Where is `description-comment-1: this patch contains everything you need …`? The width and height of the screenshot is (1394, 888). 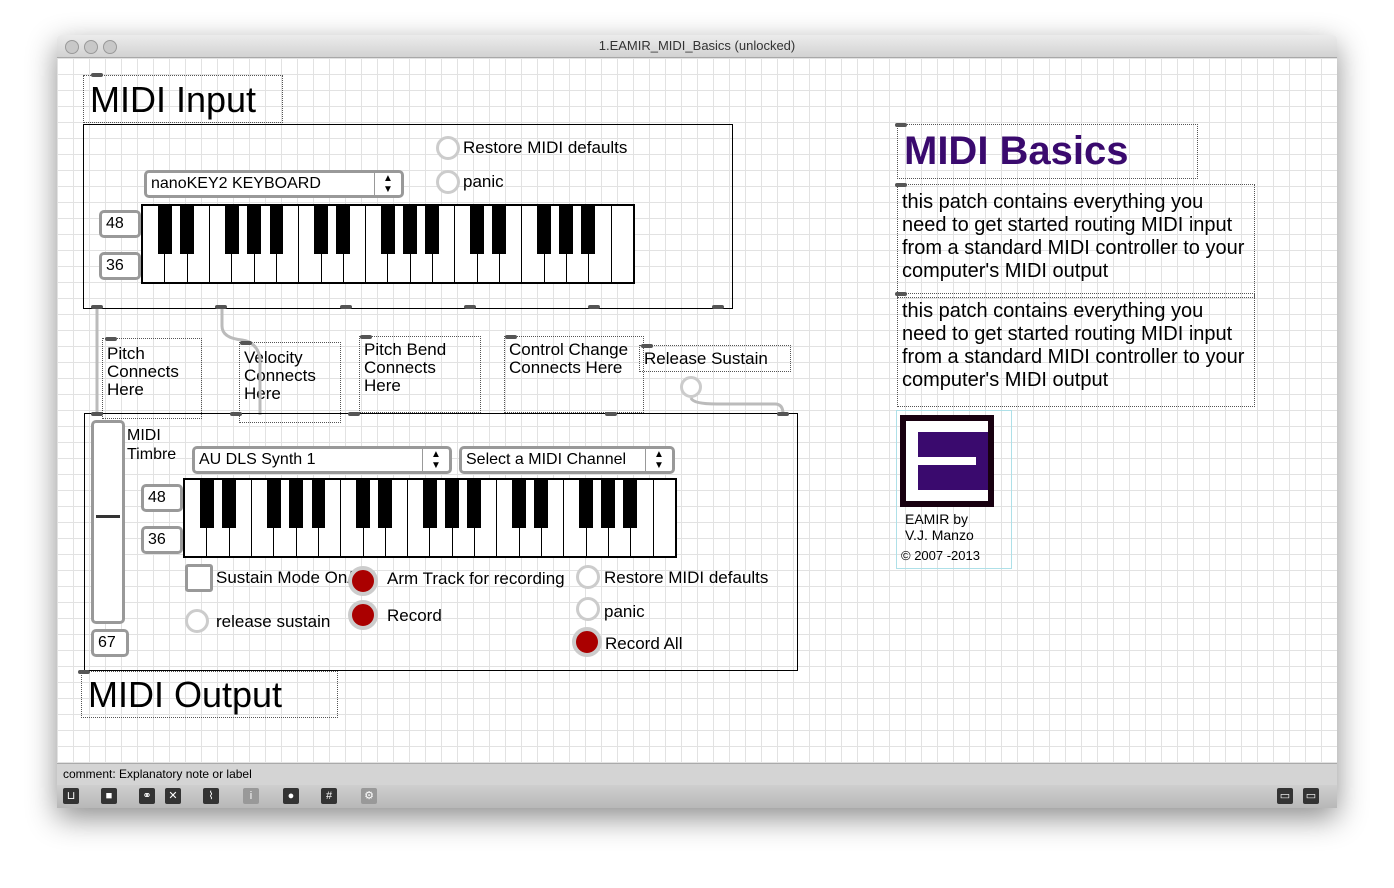 description-comment-1: this patch contains everything you need … is located at coordinates (1076, 241).